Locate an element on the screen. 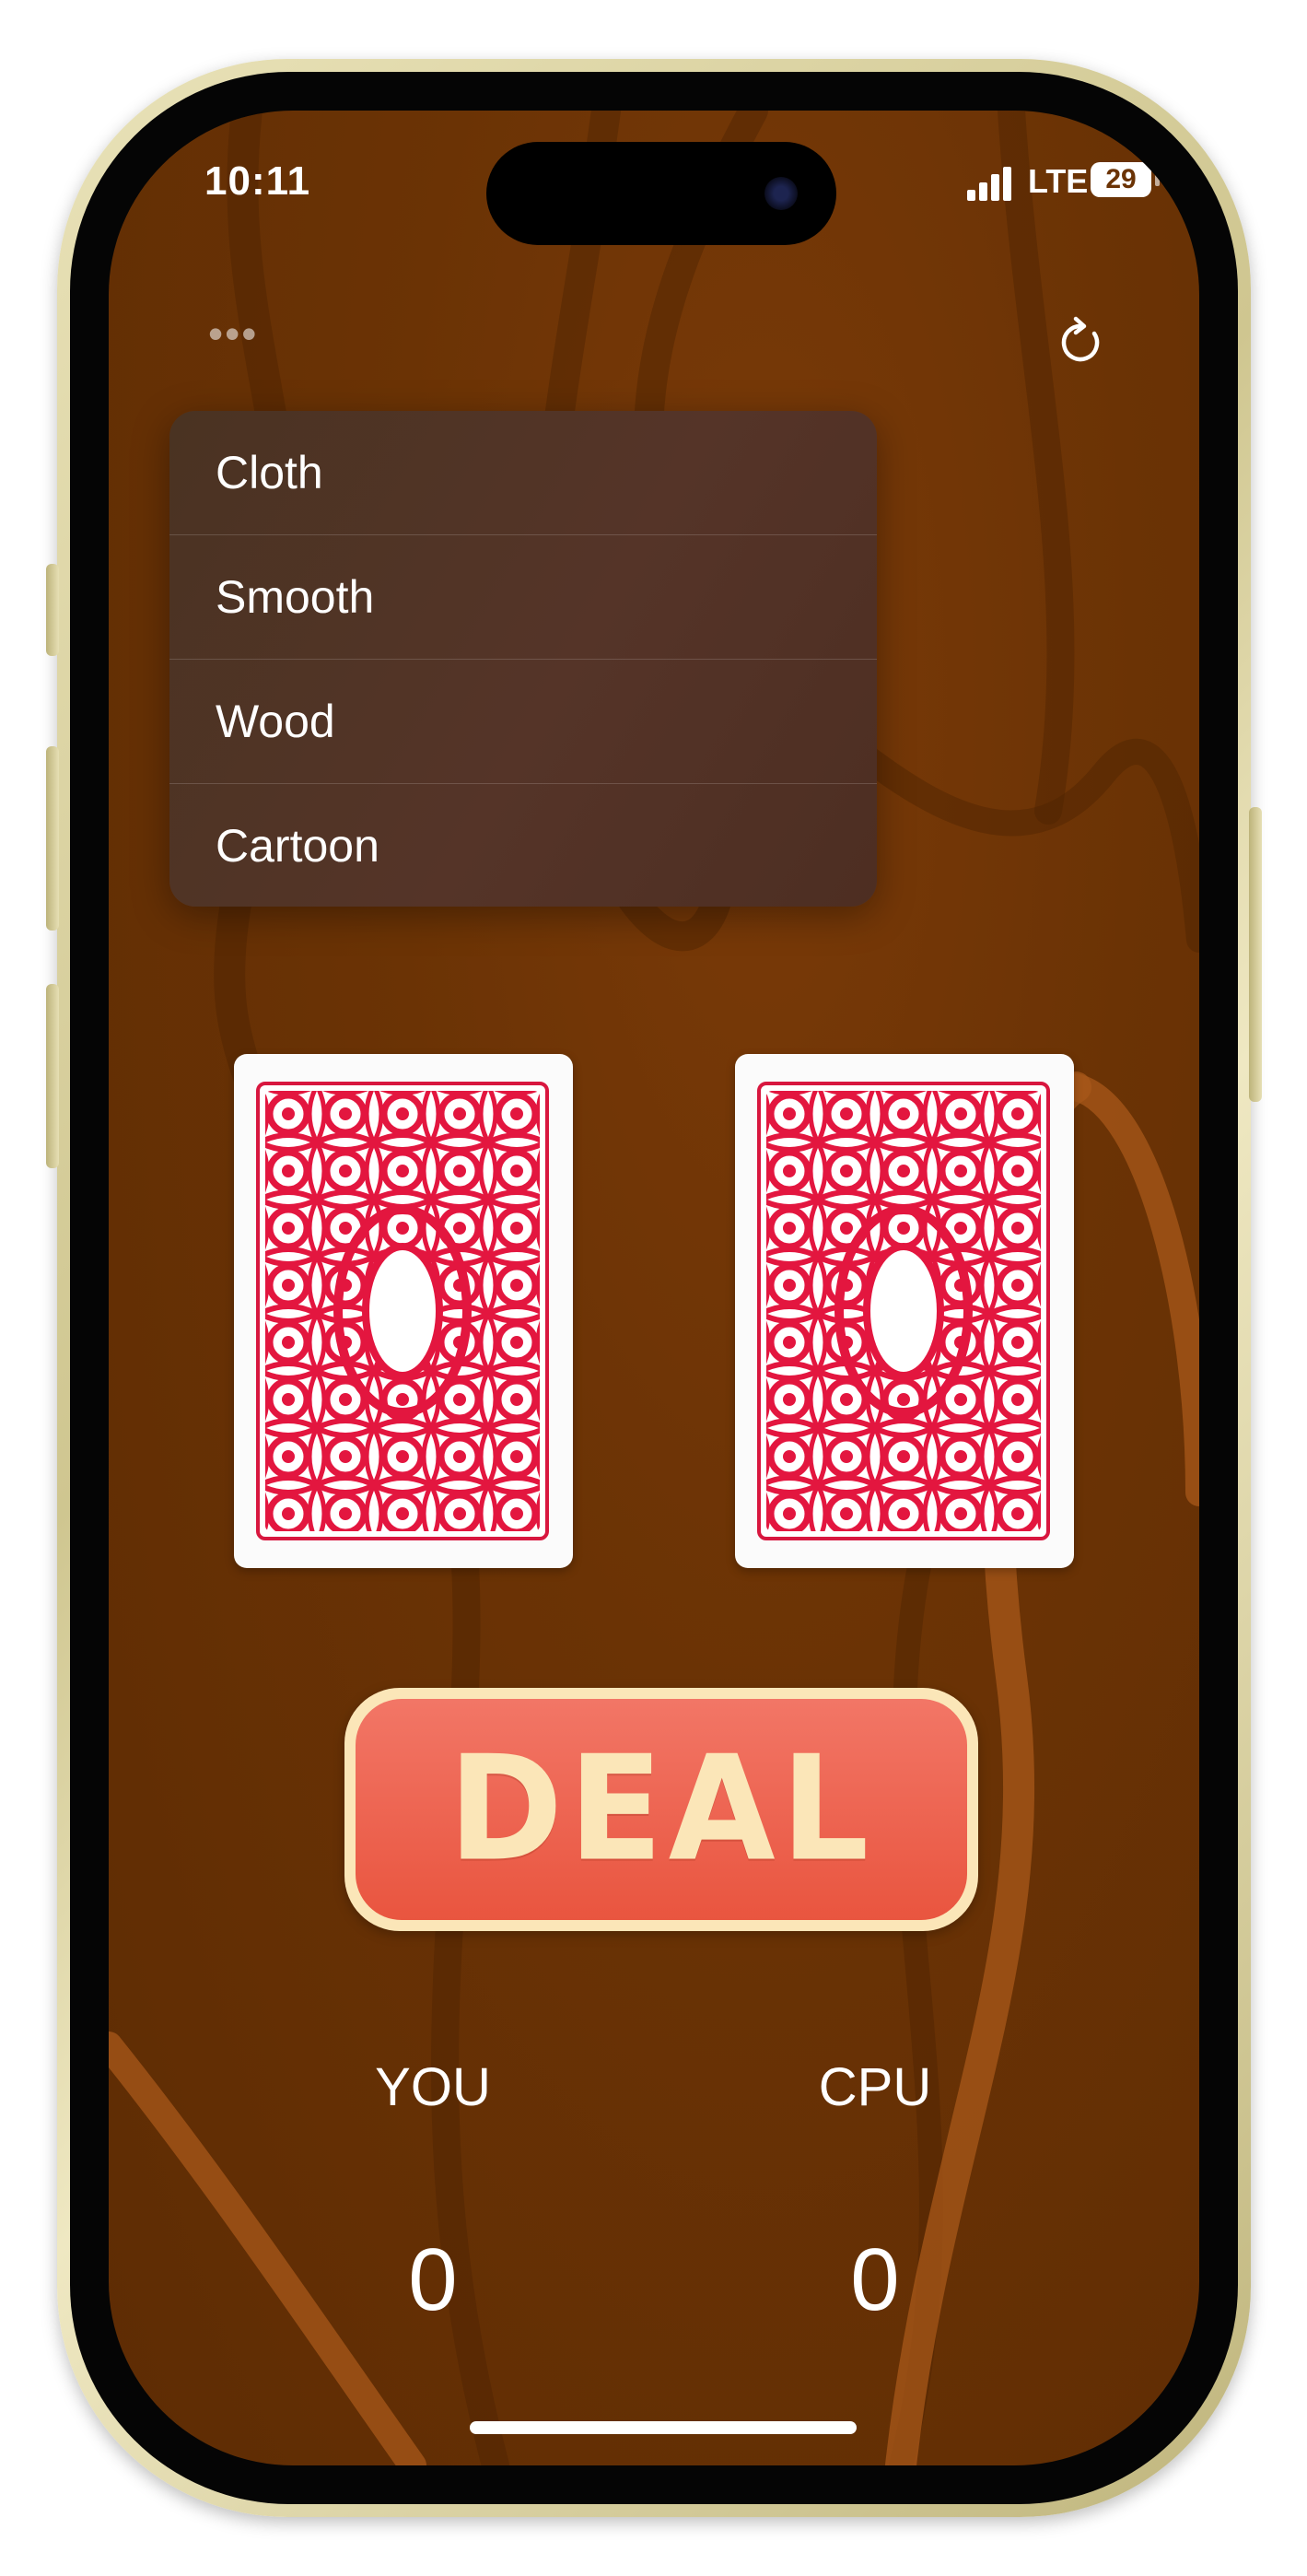 Image resolution: width=1307 pixels, height=2576 pixels. ellipsis-icon: ••• is located at coordinates (234, 333).